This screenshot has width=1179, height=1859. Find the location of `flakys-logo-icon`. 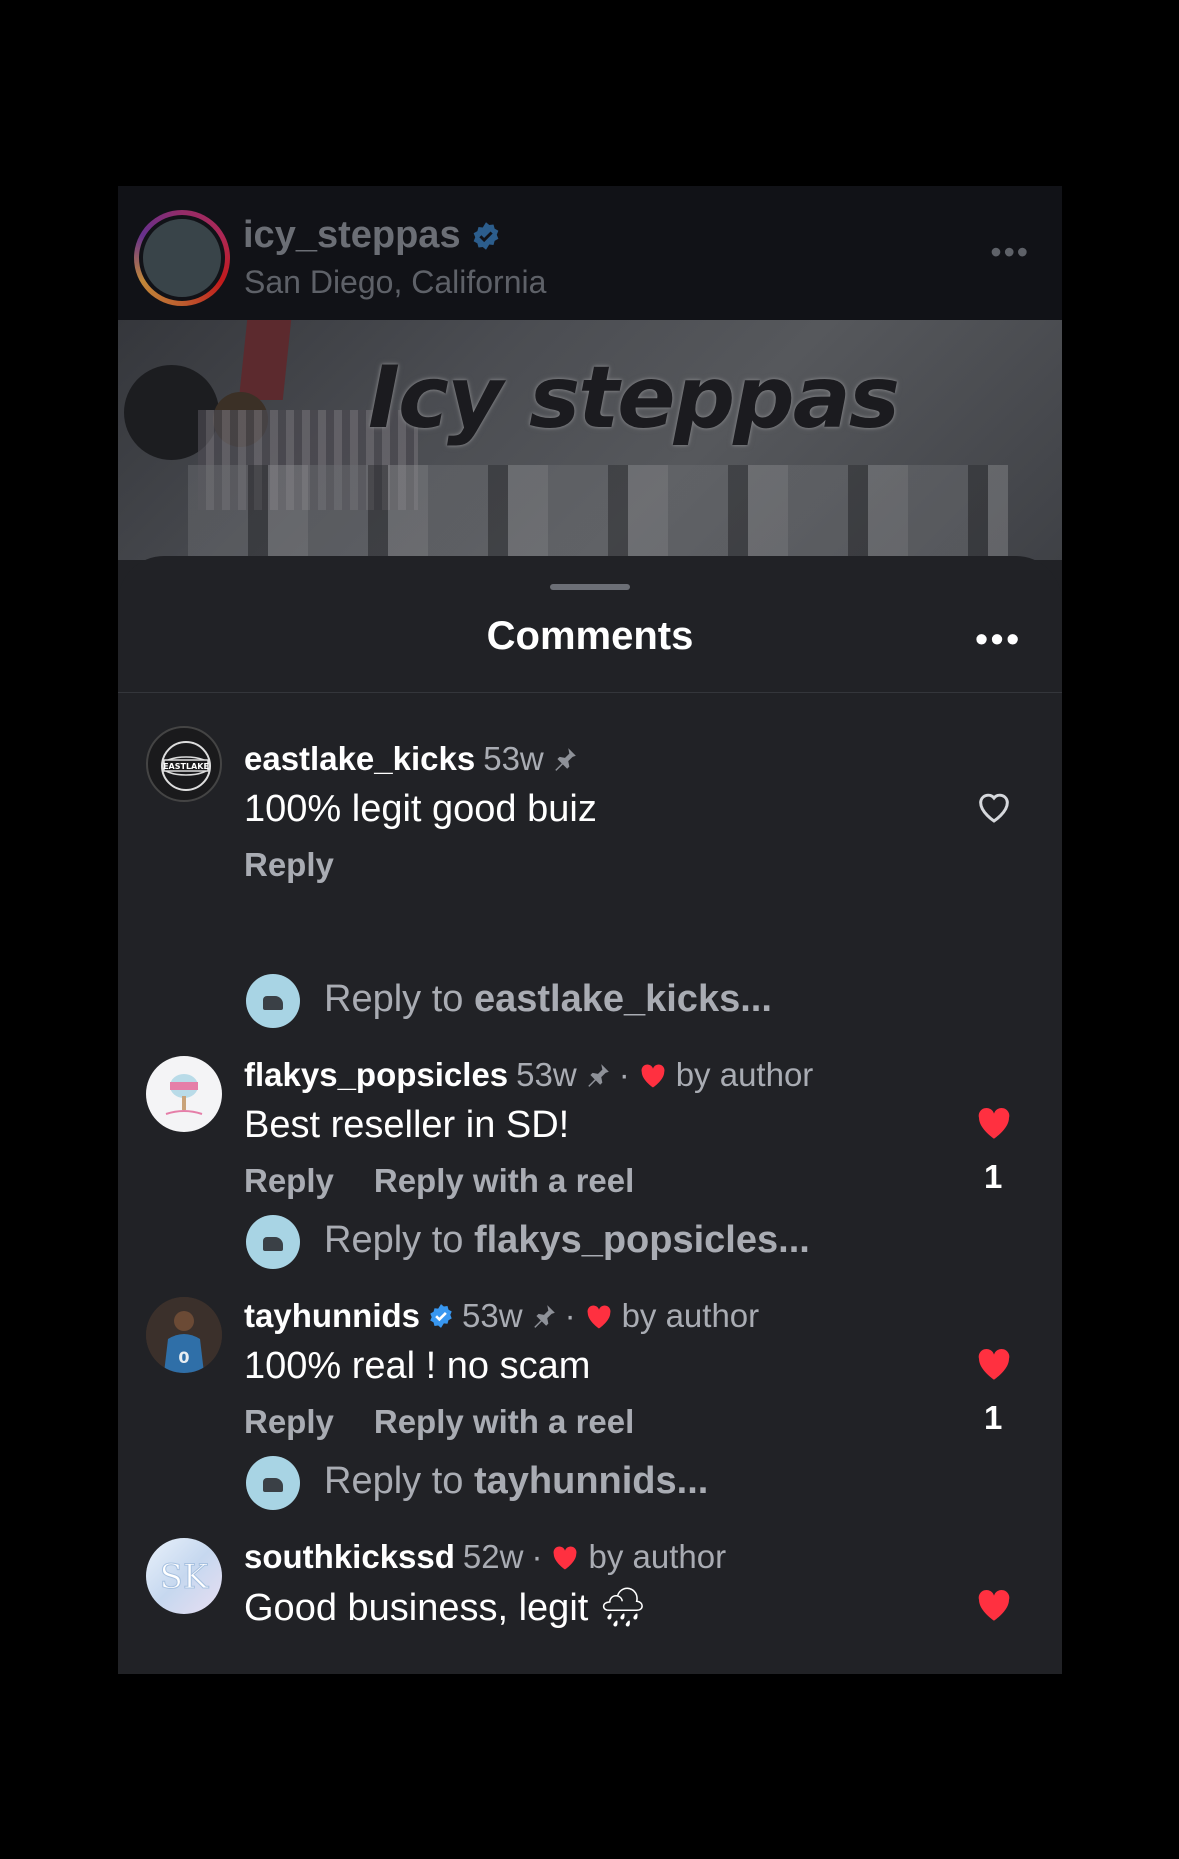

flakys-logo-icon is located at coordinates (184, 1094).